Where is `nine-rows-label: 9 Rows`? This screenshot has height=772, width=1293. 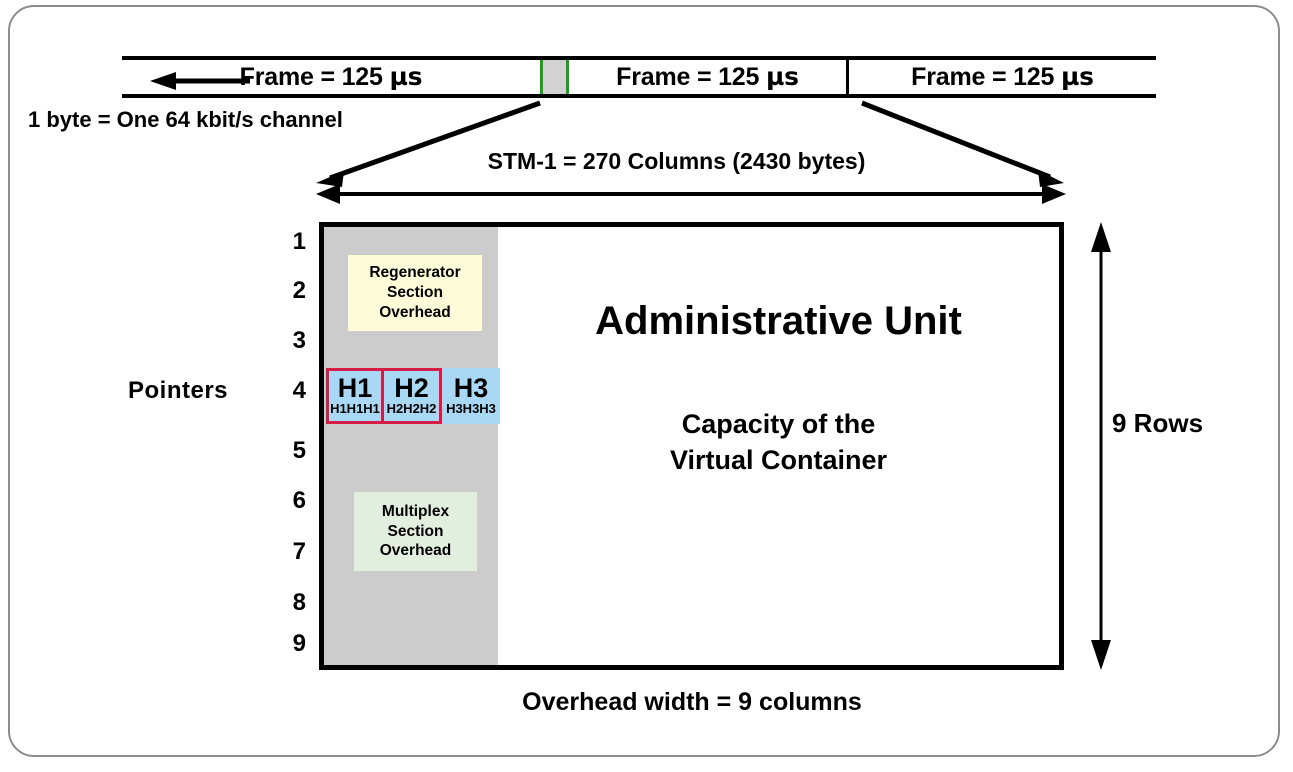 nine-rows-label: 9 Rows is located at coordinates (1158, 423).